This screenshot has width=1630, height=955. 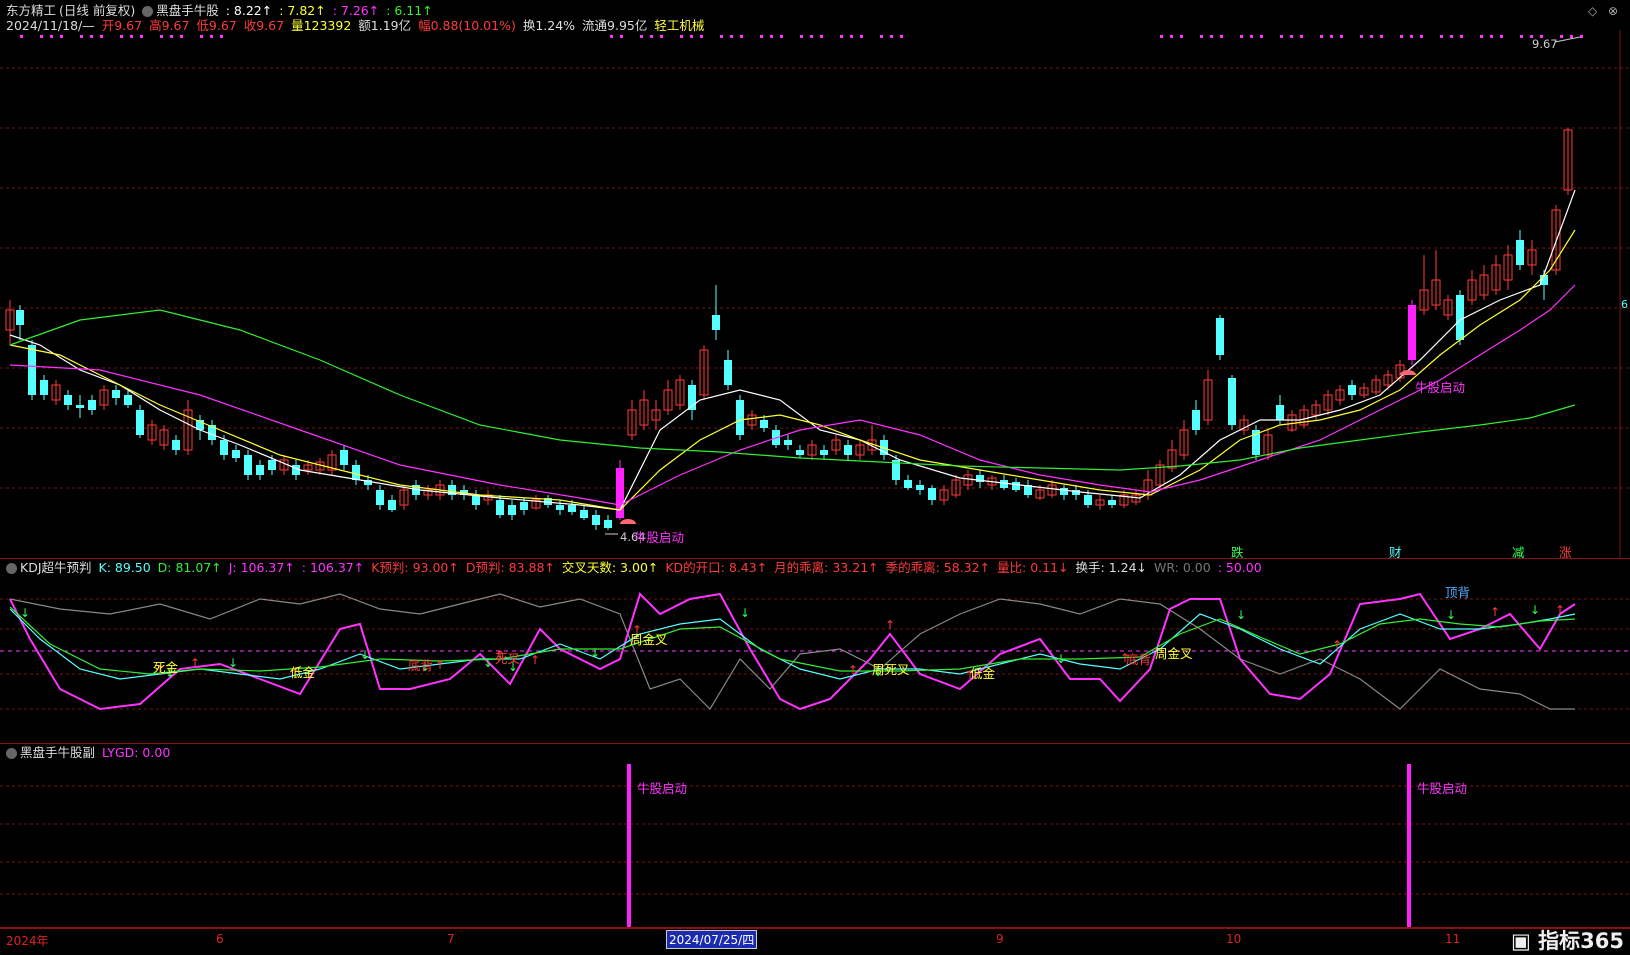 What do you see at coordinates (189, 567) in the screenshot?
I see `kdj-d: D: 81.07↑` at bounding box center [189, 567].